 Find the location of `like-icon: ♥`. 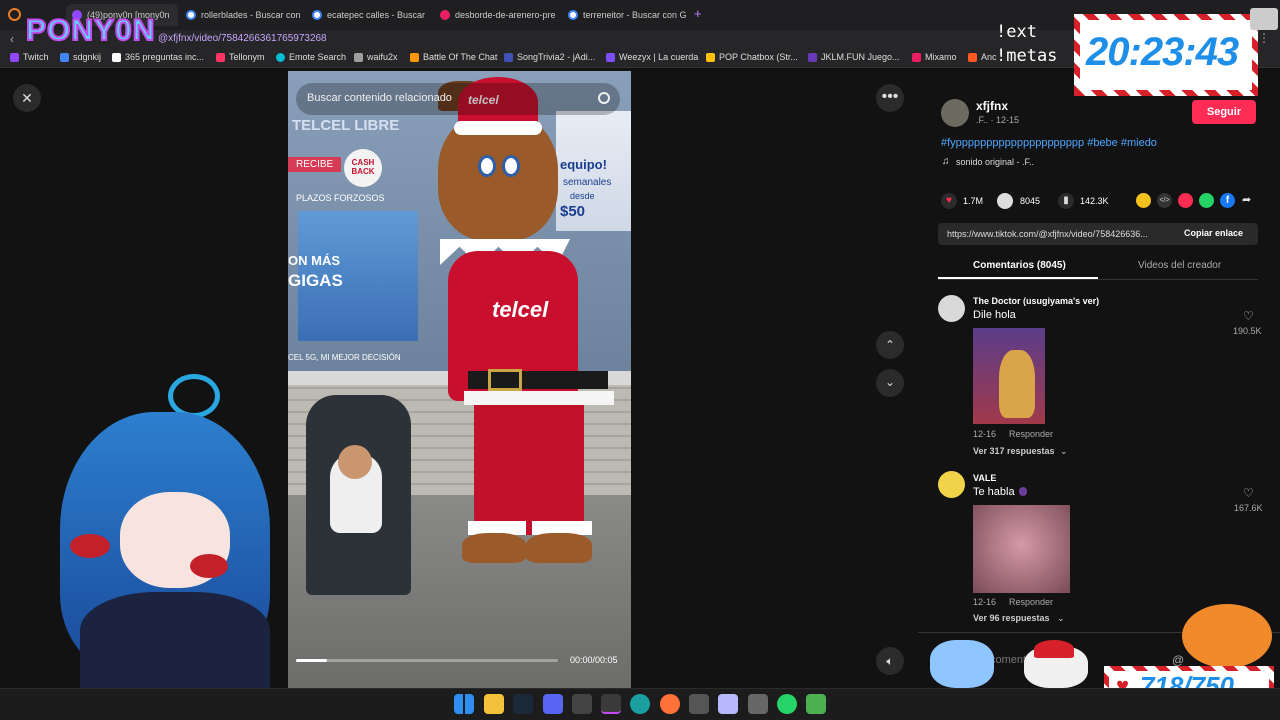

like-icon: ♥ is located at coordinates (949, 201).